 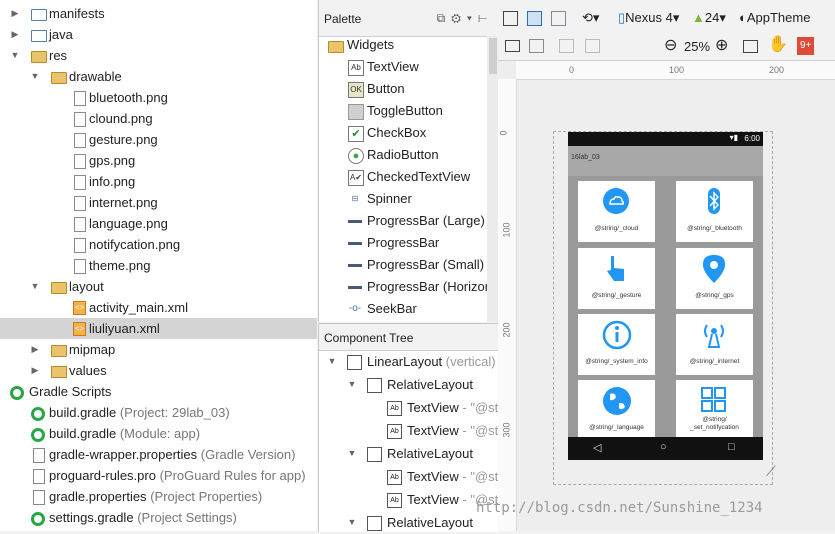 I want to click on tree-item-file: bluetooth.png, so click(x=158, y=97).